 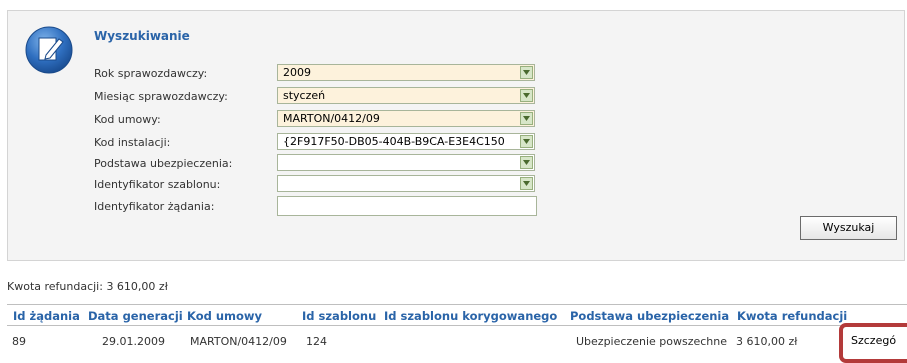 I want to click on col-id-szablonu: Id szablonu, so click(x=339, y=316).